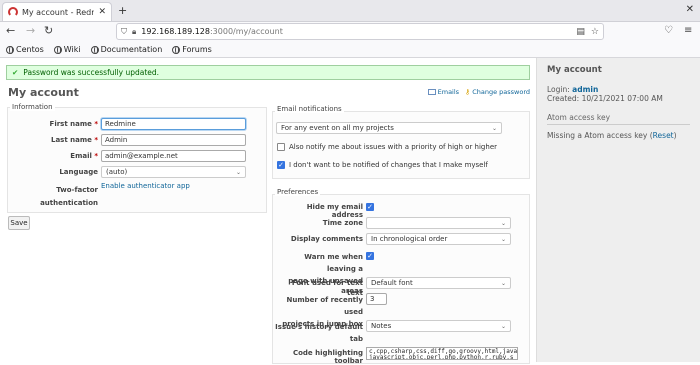 The image size is (700, 365). Describe the element at coordinates (30, 30) in the screenshot. I see `forward-icon: →` at that location.